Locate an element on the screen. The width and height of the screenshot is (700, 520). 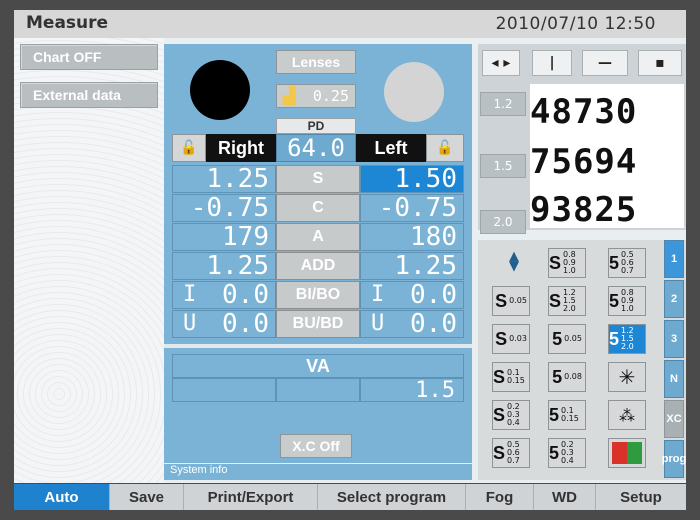
chart-line-1: 48730 is located at coordinates (584, 112).